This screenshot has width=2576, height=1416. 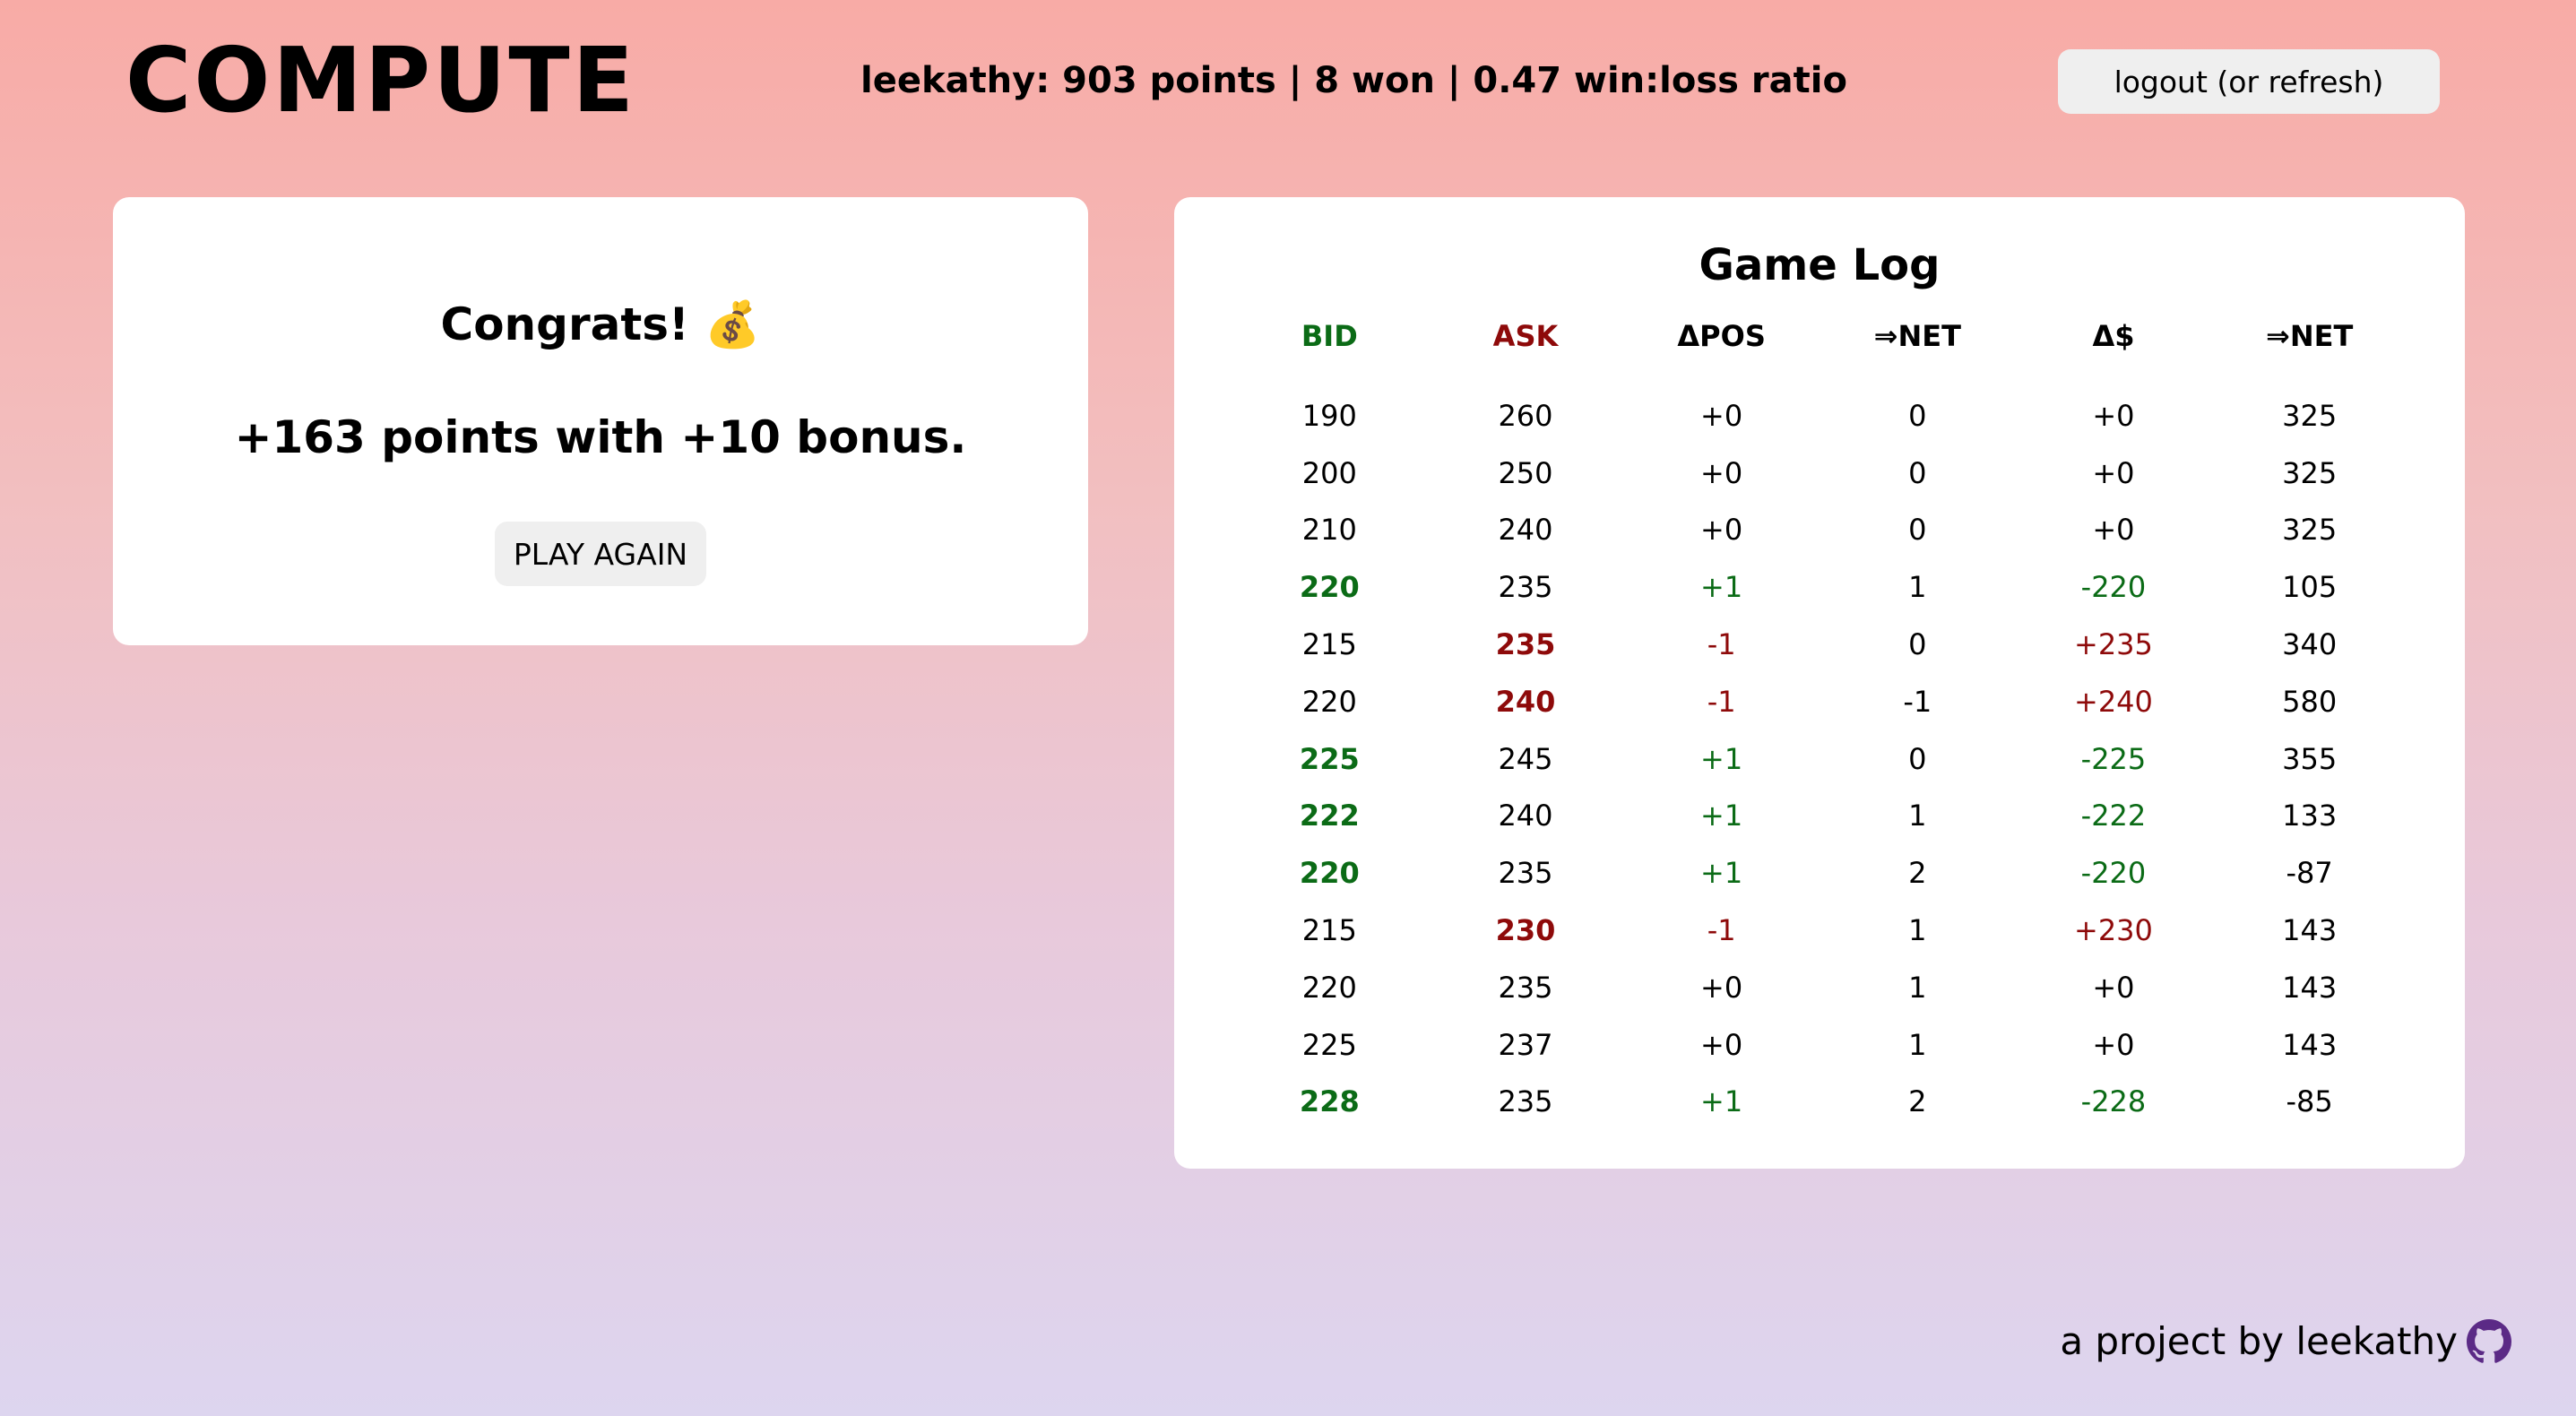 I want to click on game-log-header-row: BID ASK ΔPOS ⇒NET Δ$ ⇒NET, so click(x=1819, y=336).